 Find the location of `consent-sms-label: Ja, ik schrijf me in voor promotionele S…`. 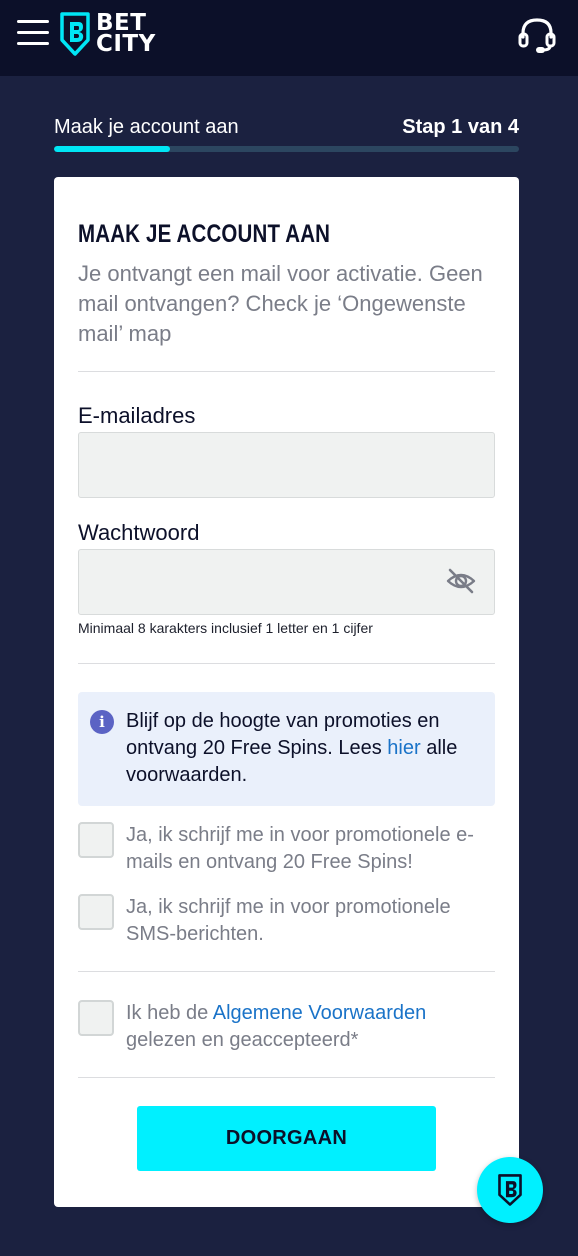

consent-sms-label: Ja, ik schrijf me in voor promotionele S… is located at coordinates (288, 920).